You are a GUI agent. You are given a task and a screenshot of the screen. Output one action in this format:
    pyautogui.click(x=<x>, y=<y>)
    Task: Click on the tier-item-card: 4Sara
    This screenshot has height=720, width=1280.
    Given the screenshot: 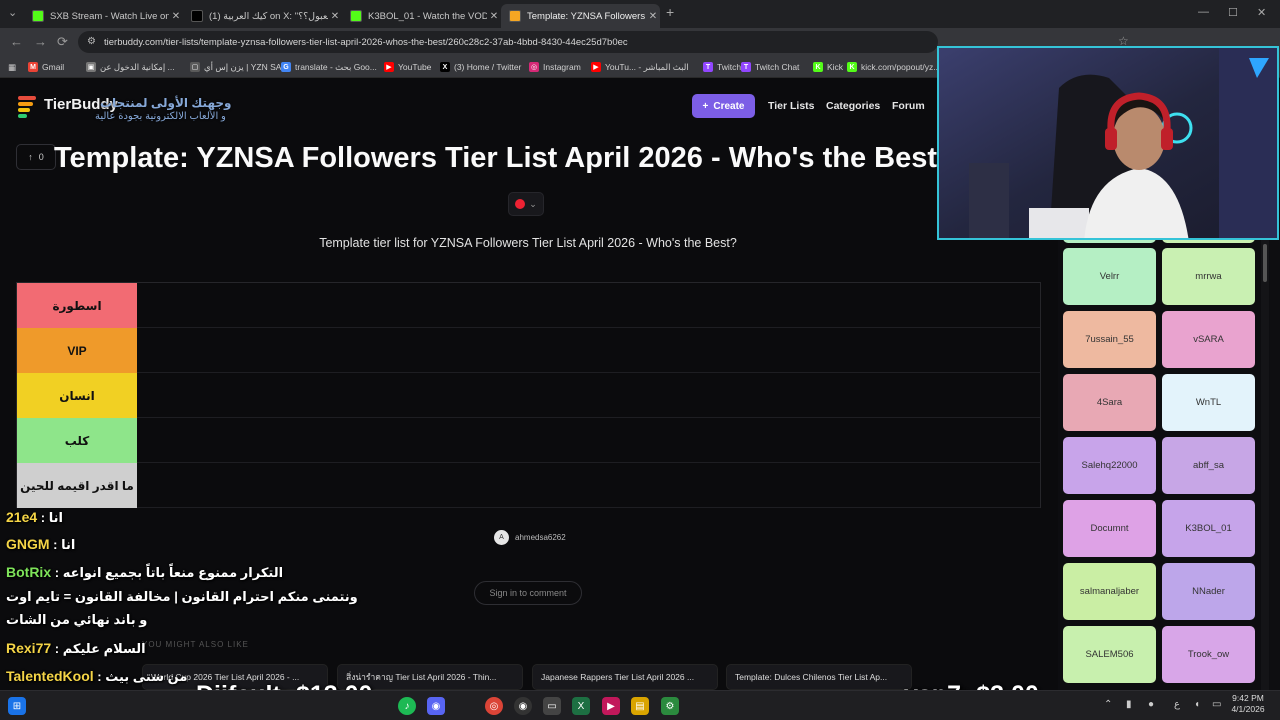 What is the action you would take?
    pyautogui.click(x=1109, y=402)
    